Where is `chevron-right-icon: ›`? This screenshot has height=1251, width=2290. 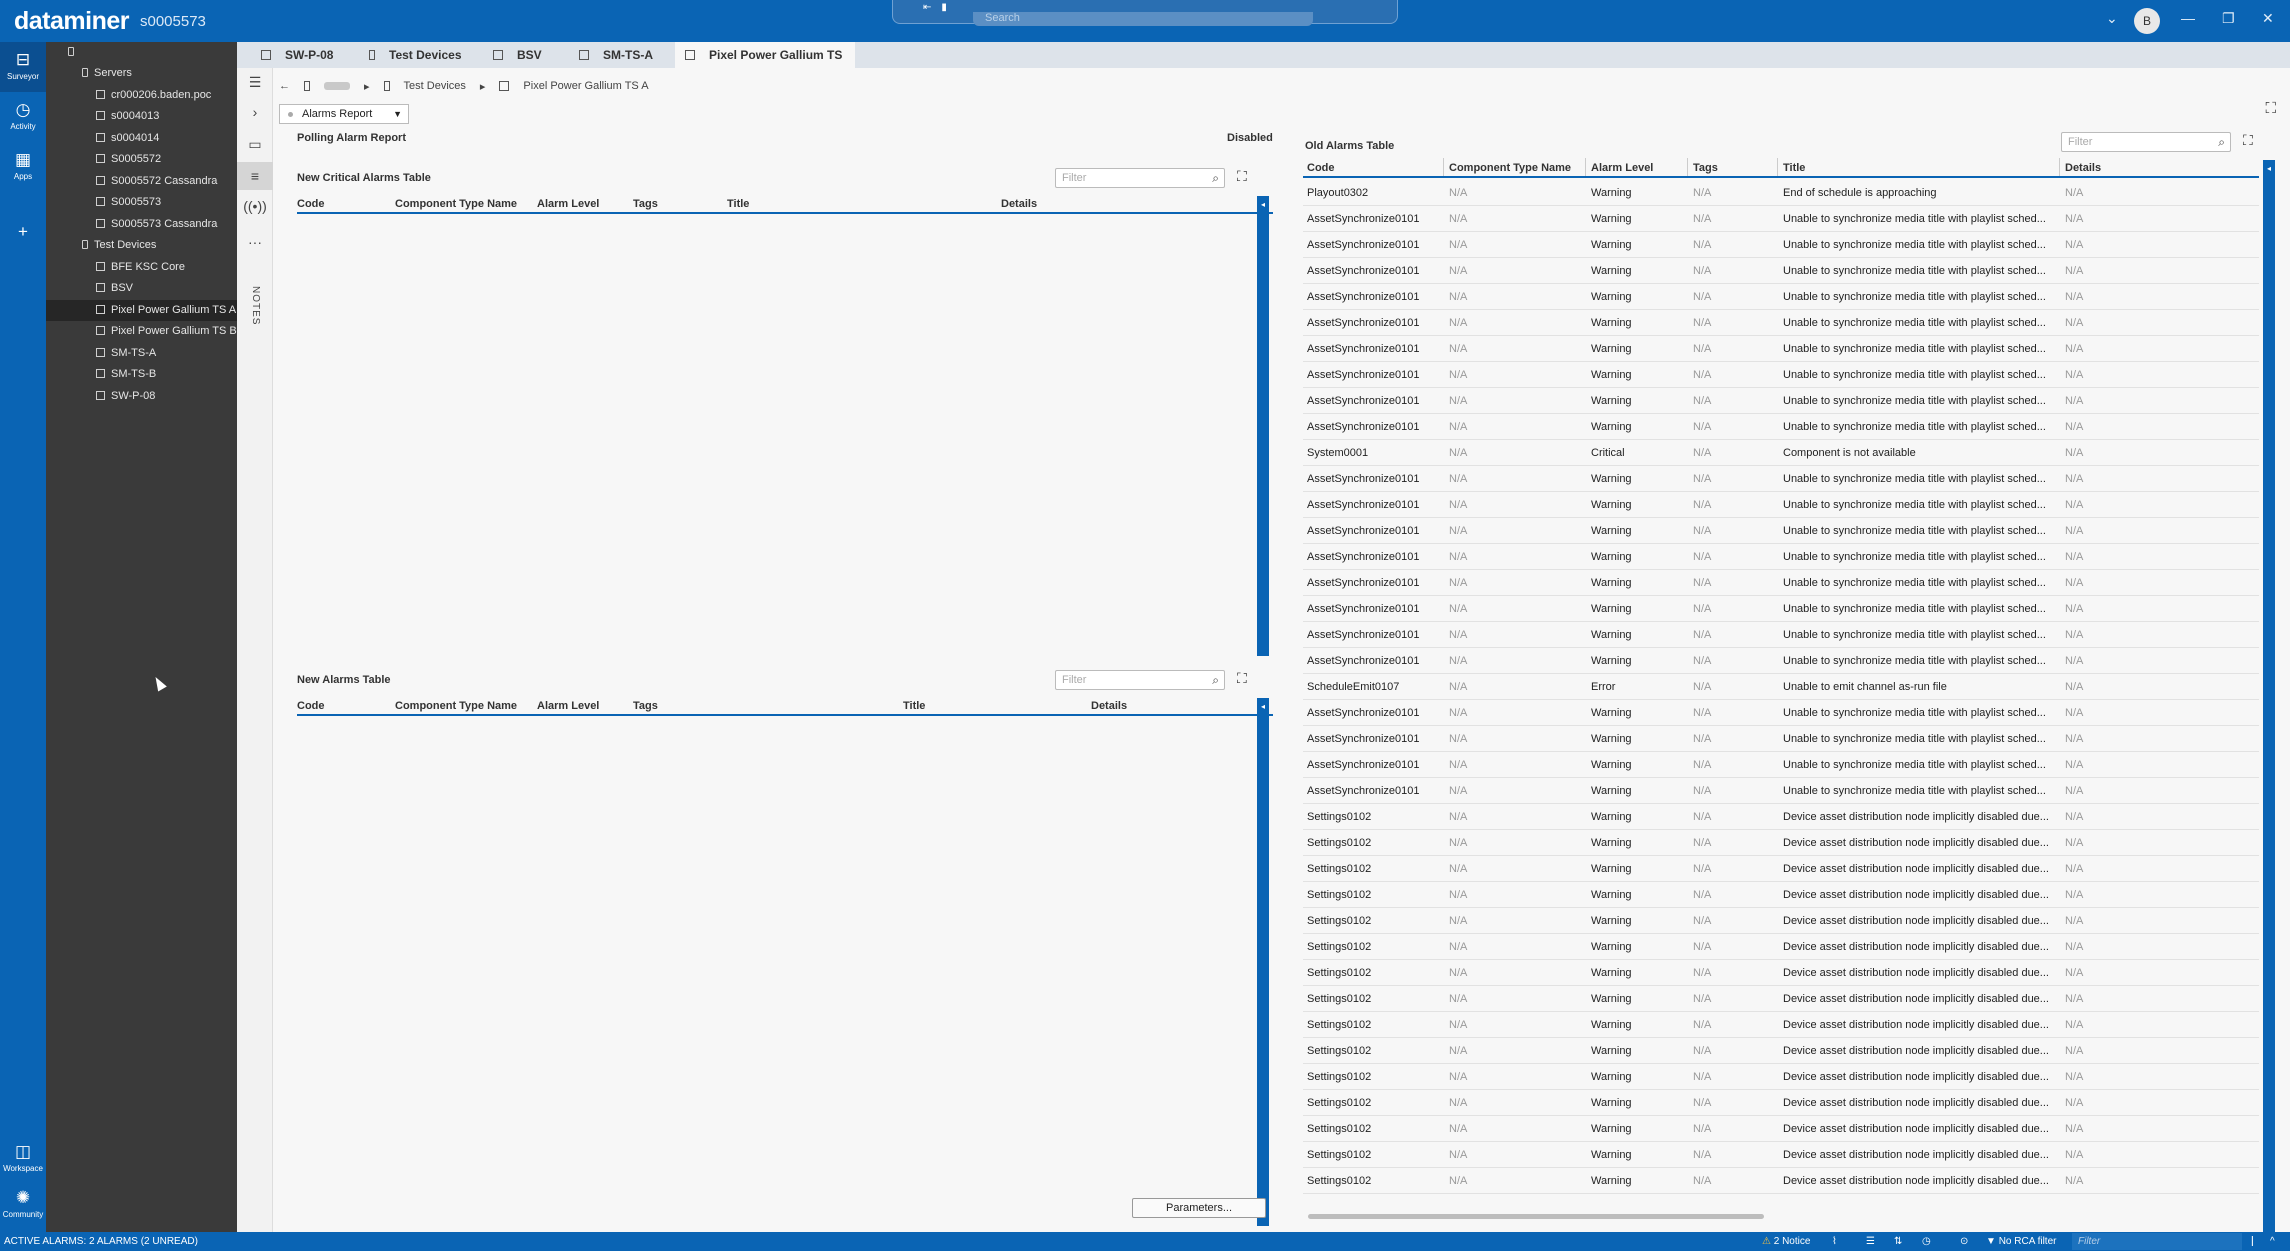
chevron-right-icon: › is located at coordinates (255, 112).